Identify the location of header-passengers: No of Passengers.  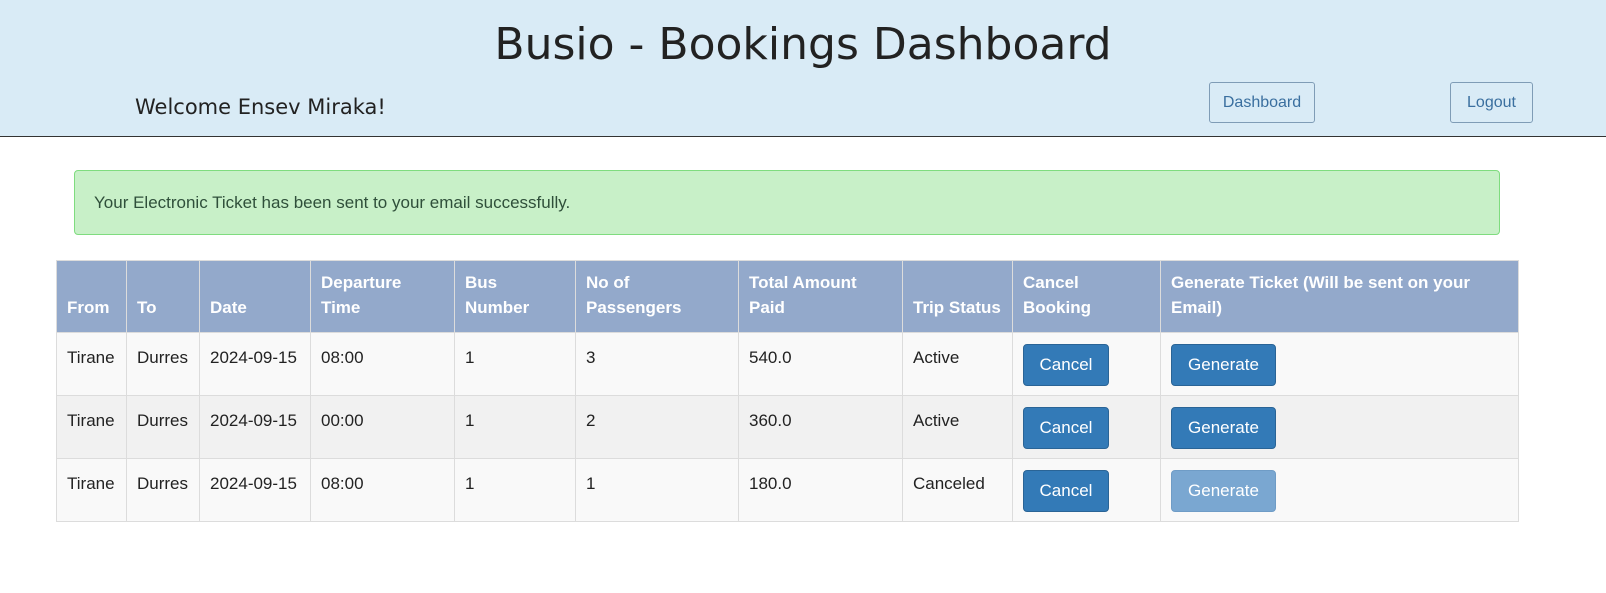
(657, 296).